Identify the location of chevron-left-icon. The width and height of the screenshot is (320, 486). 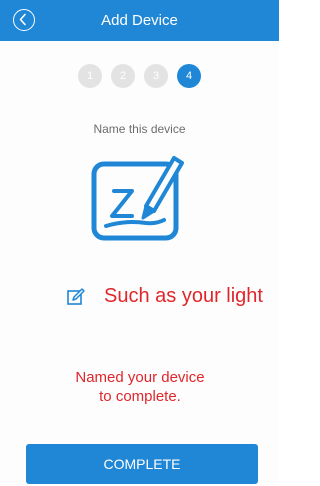
(22, 19).